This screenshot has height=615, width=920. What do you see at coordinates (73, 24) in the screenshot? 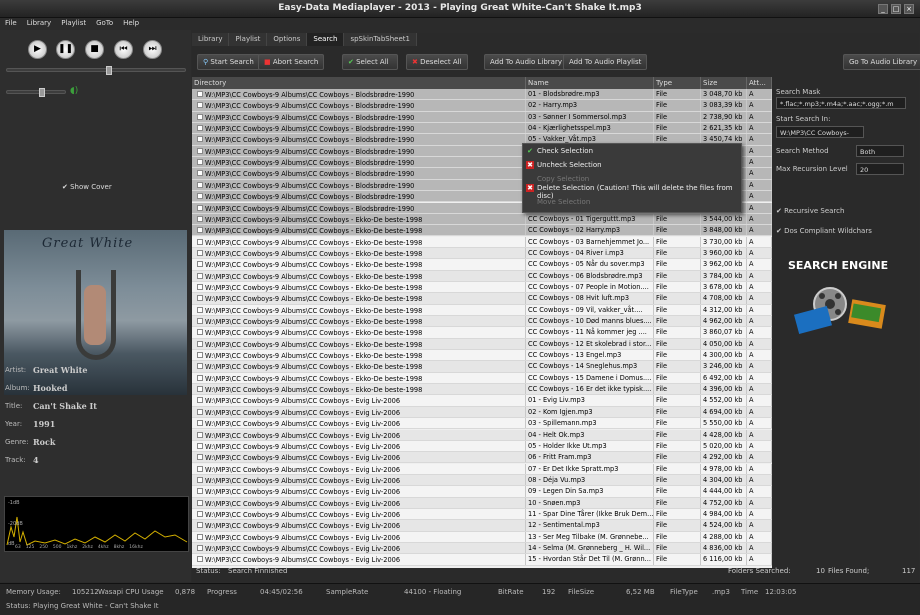
I see `menu-playlist: Playlist` at bounding box center [73, 24].